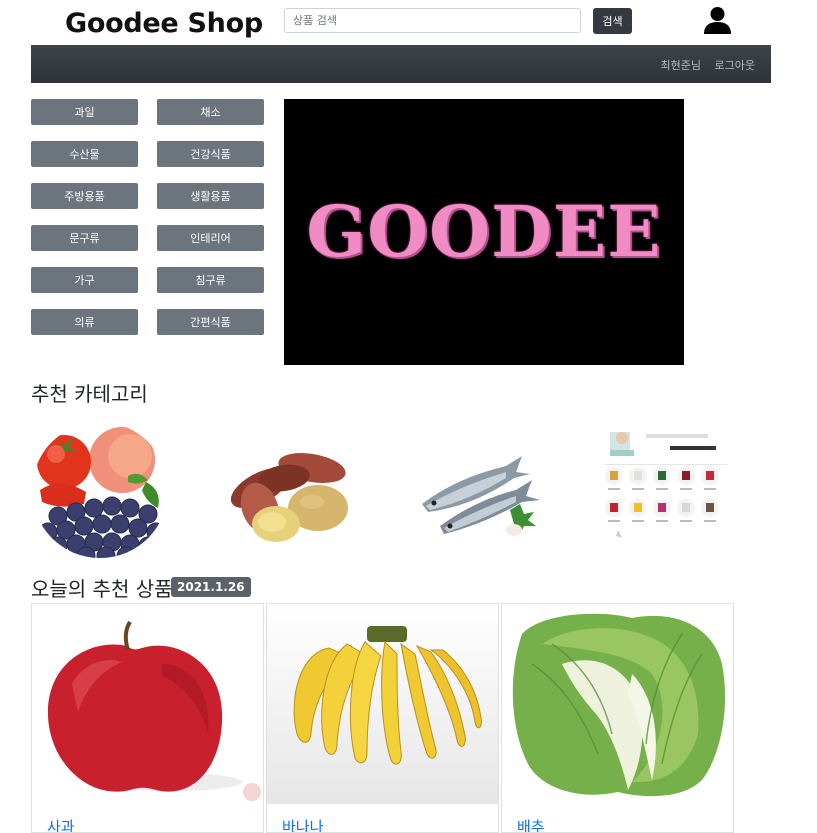 Image resolution: width=817 pixels, height=833 pixels. I want to click on category-button-seafood: 수산물, so click(84, 154).